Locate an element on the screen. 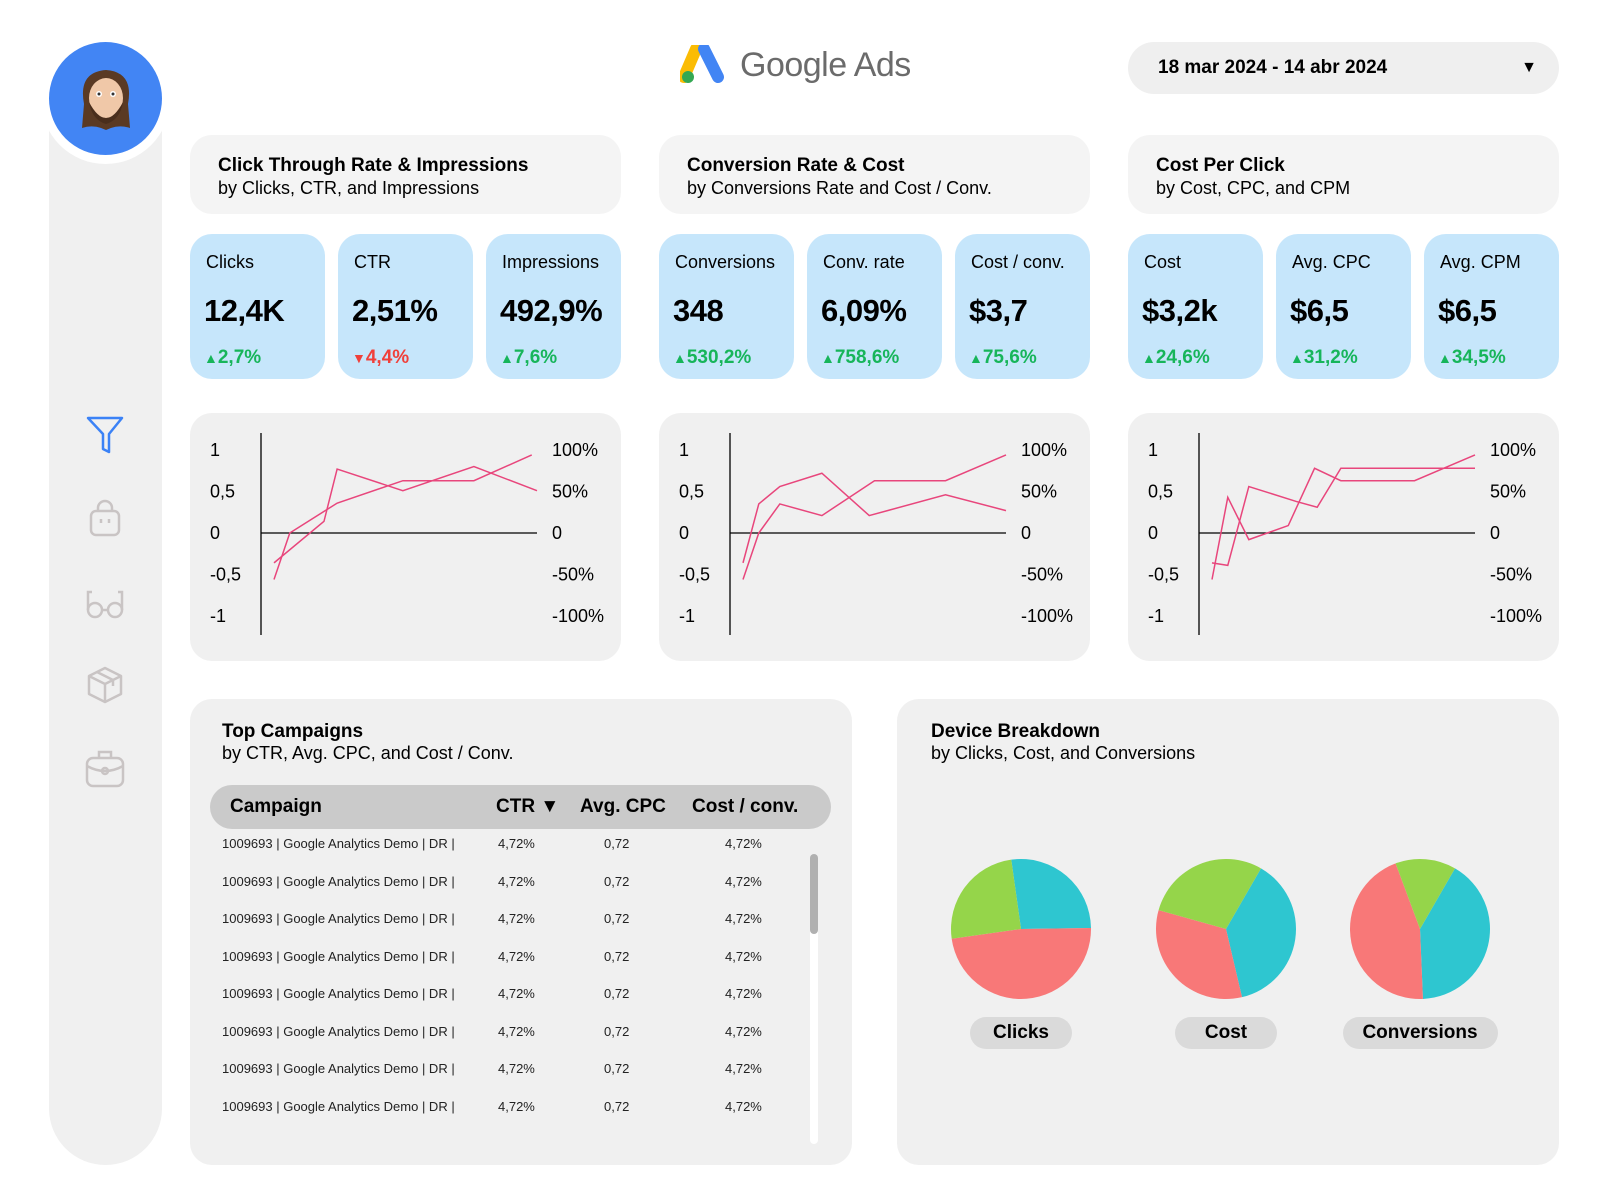  arrow-down-icon: ▼ is located at coordinates (359, 358).